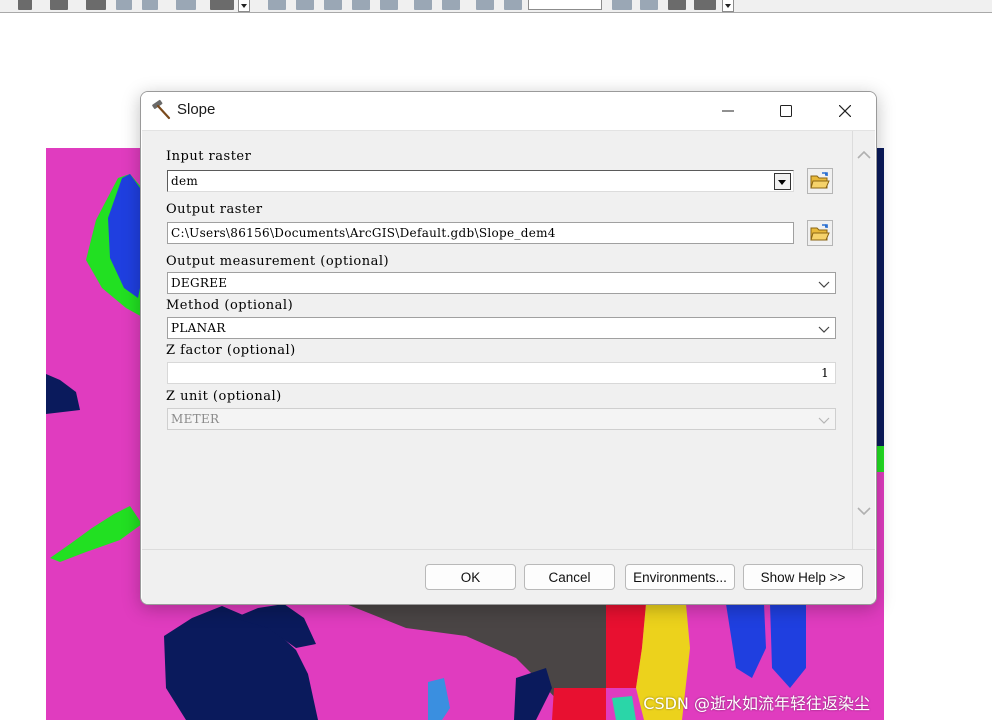 The width and height of the screenshot is (992, 728). Describe the element at coordinates (501, 328) in the screenshot. I see `method-select: PLANAR` at that location.